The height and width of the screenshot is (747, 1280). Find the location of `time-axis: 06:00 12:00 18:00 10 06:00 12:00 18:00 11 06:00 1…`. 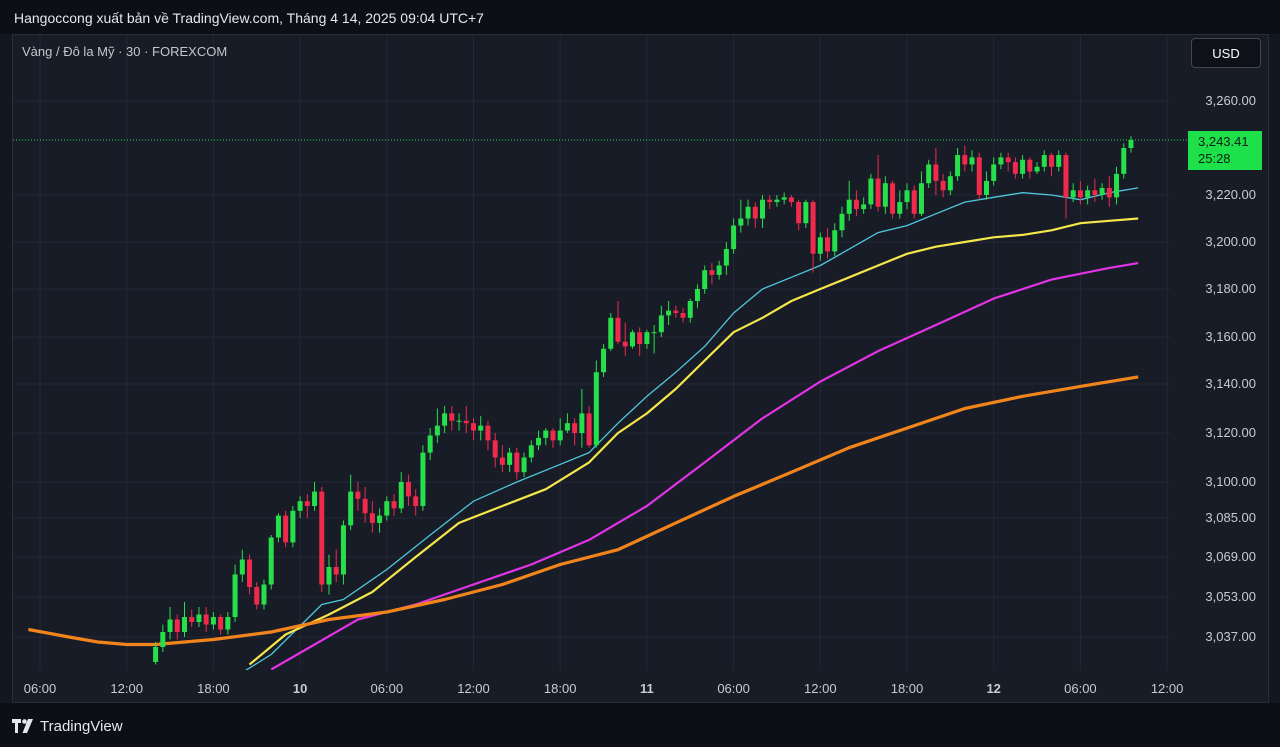

time-axis: 06:00 12:00 18:00 10 06:00 12:00 18:00 11 06:00 1… is located at coordinates (604, 688).